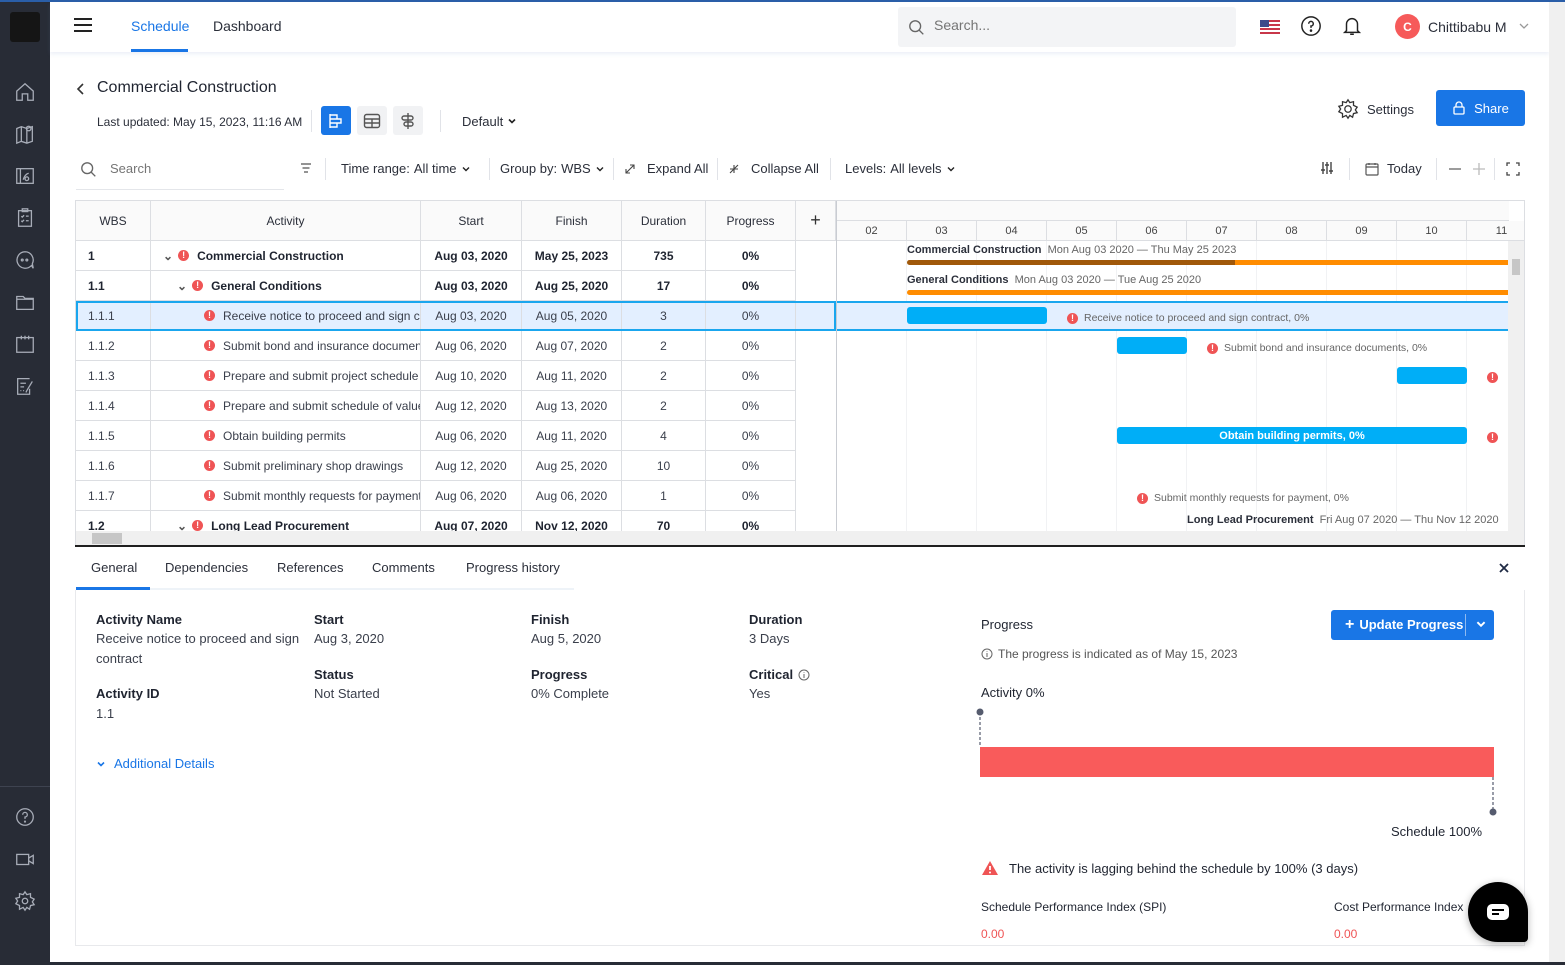  I want to click on folder-icon, so click(25, 302).